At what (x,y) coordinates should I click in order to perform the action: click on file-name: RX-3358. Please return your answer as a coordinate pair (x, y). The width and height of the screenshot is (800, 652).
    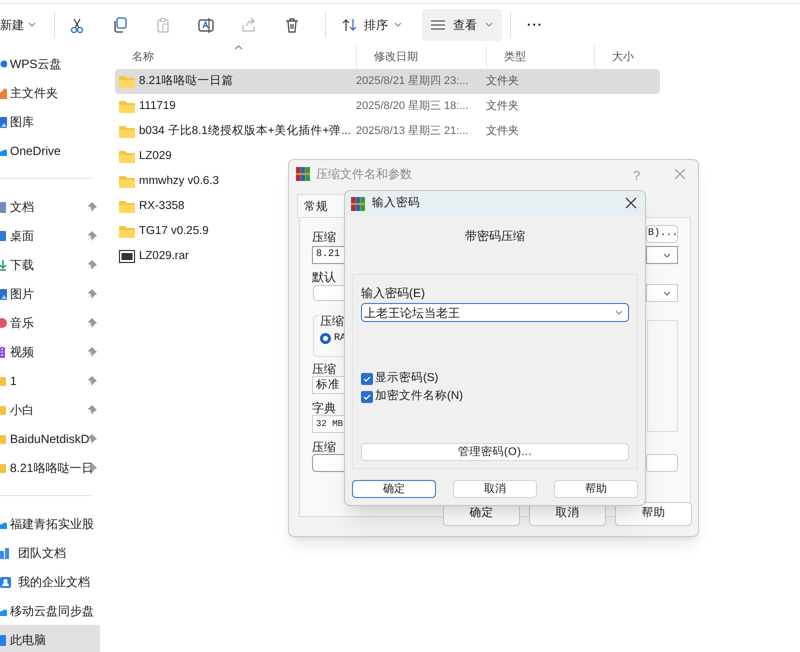
    Looking at the image, I should click on (161, 206).